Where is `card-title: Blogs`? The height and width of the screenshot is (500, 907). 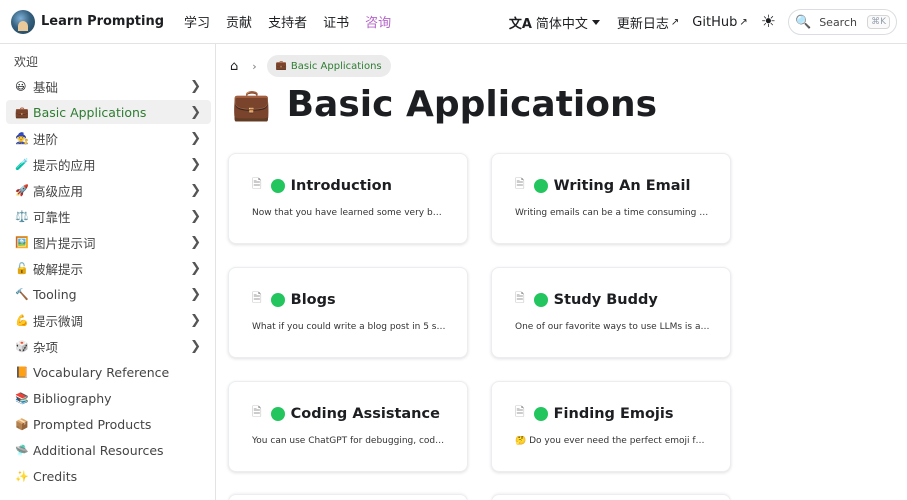
card-title: Blogs is located at coordinates (313, 299).